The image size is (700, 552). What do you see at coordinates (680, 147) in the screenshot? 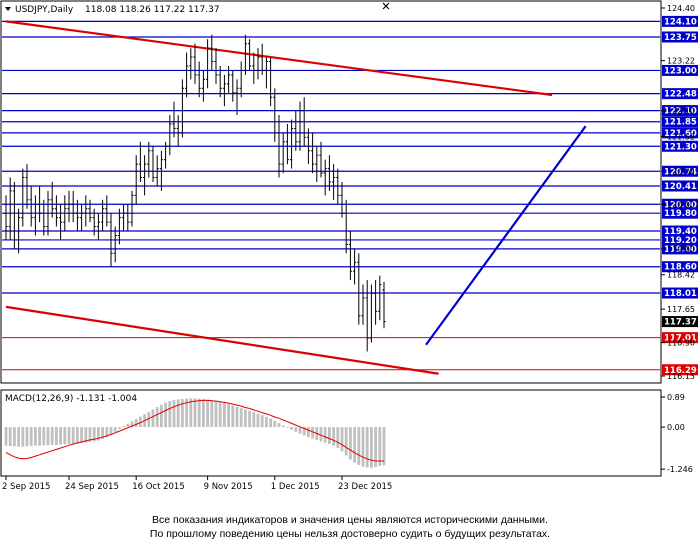
I see `level-label: 121.30` at bounding box center [680, 147].